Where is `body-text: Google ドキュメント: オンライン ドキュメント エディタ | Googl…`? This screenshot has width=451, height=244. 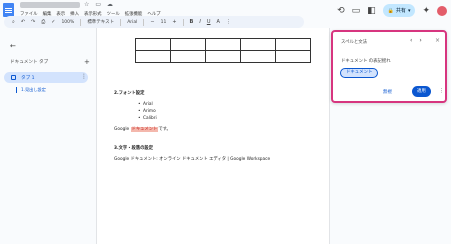 body-text: Google ドキュメント: オンライン ドキュメント エディタ | Googl… is located at coordinates (192, 159).